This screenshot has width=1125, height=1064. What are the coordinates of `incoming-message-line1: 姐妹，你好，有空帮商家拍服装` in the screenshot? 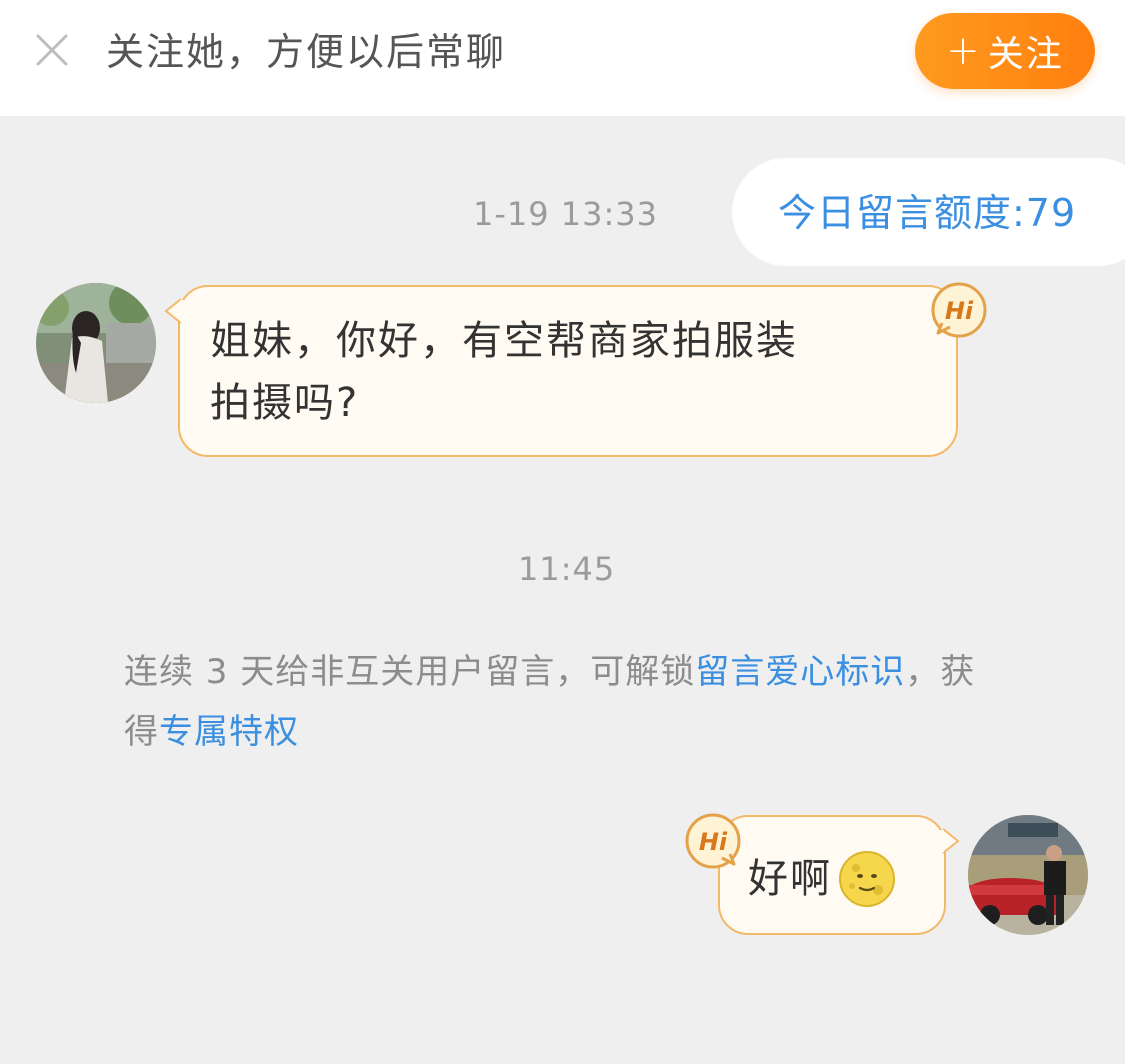 It's located at (504, 341).